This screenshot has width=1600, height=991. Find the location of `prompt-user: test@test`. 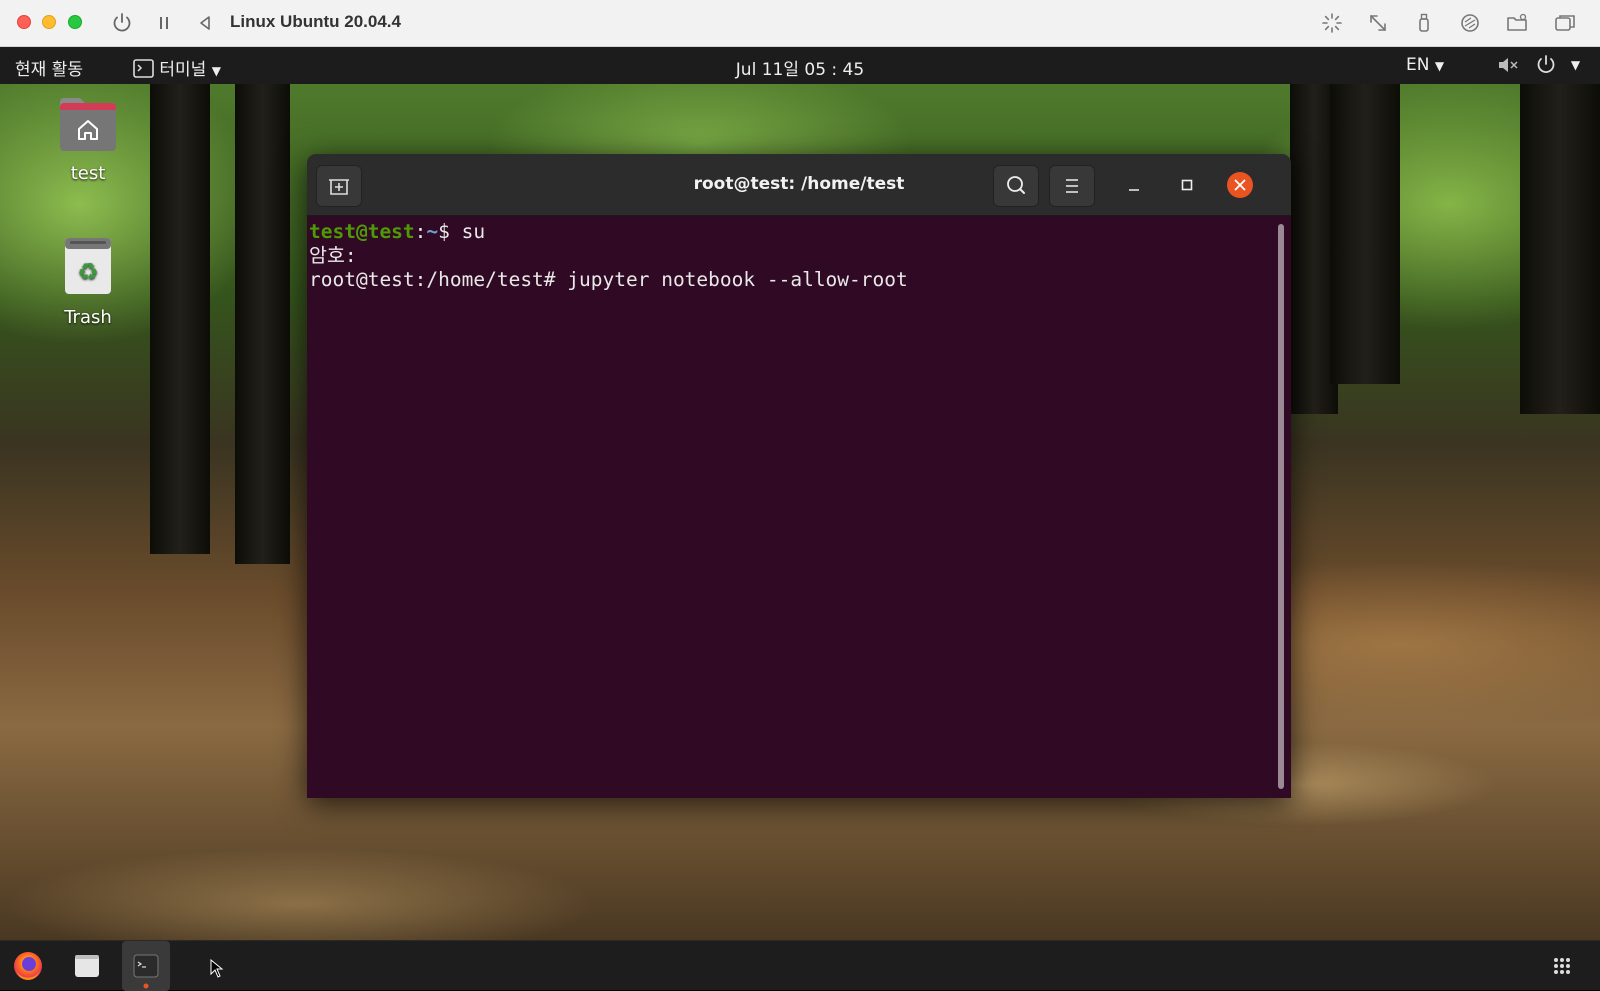

prompt-user: test@test is located at coordinates (362, 231).